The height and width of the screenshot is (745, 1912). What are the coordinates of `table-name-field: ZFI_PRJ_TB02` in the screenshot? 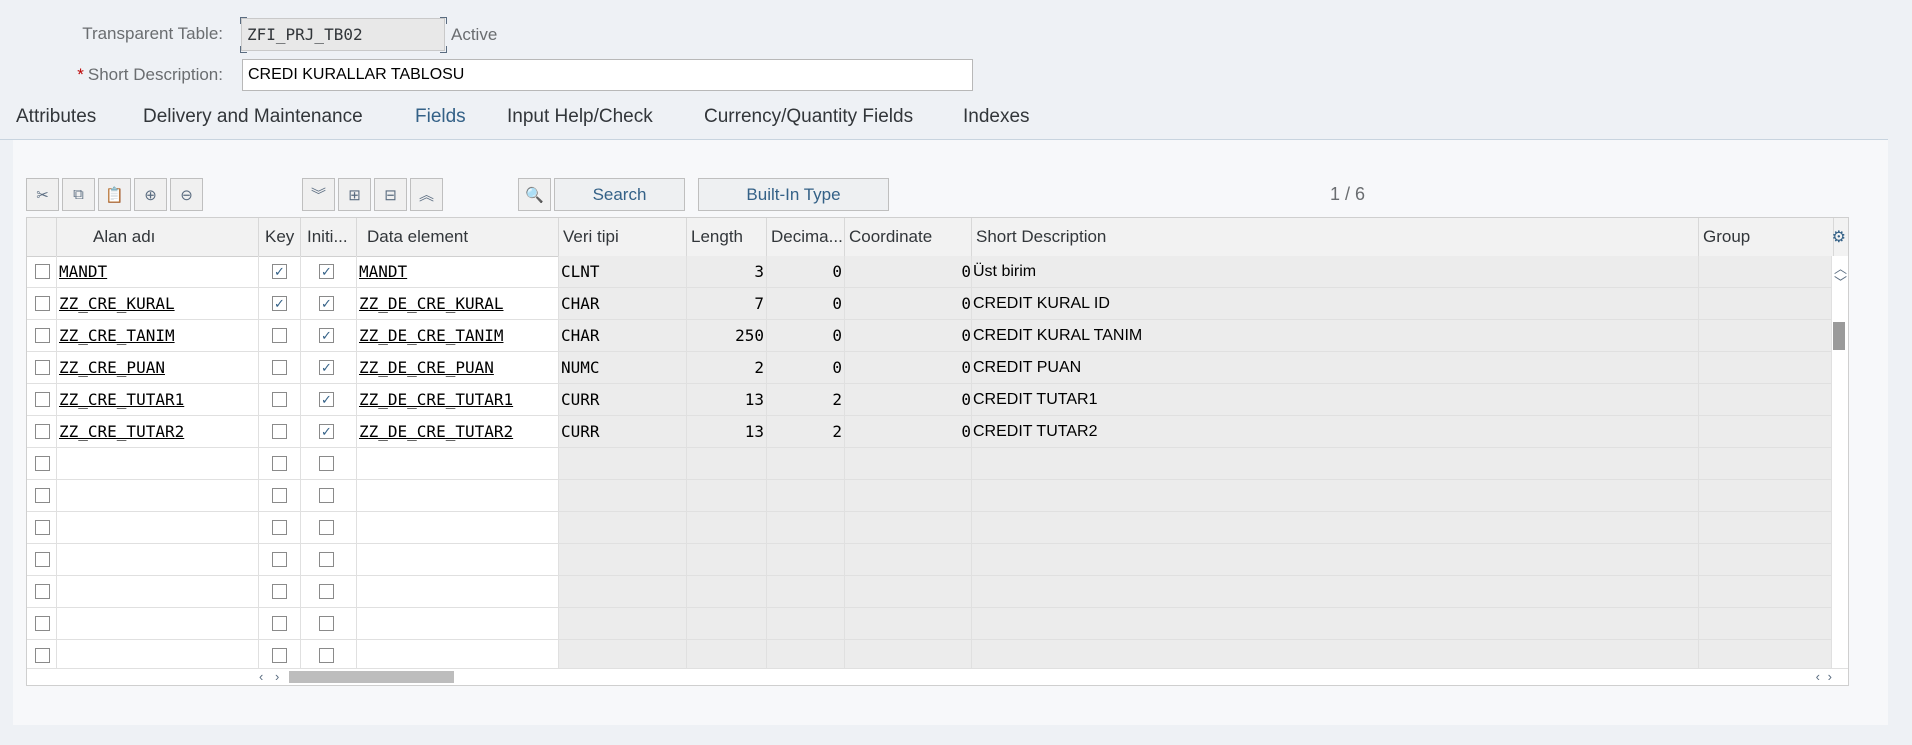 It's located at (343, 34).